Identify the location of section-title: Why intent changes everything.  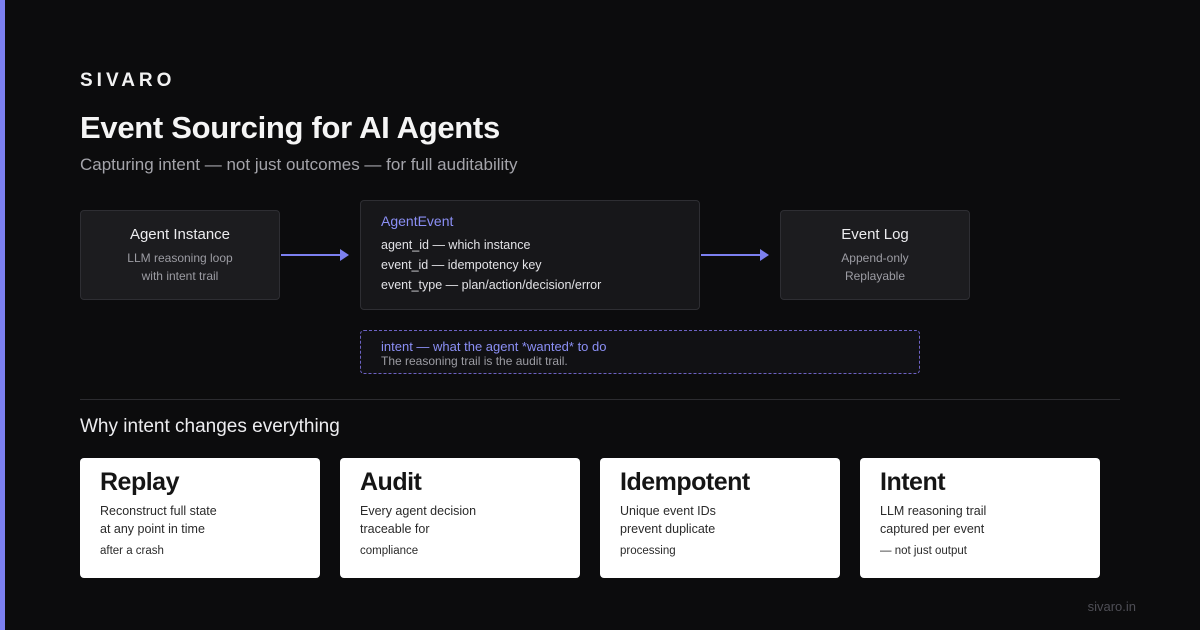
(210, 426).